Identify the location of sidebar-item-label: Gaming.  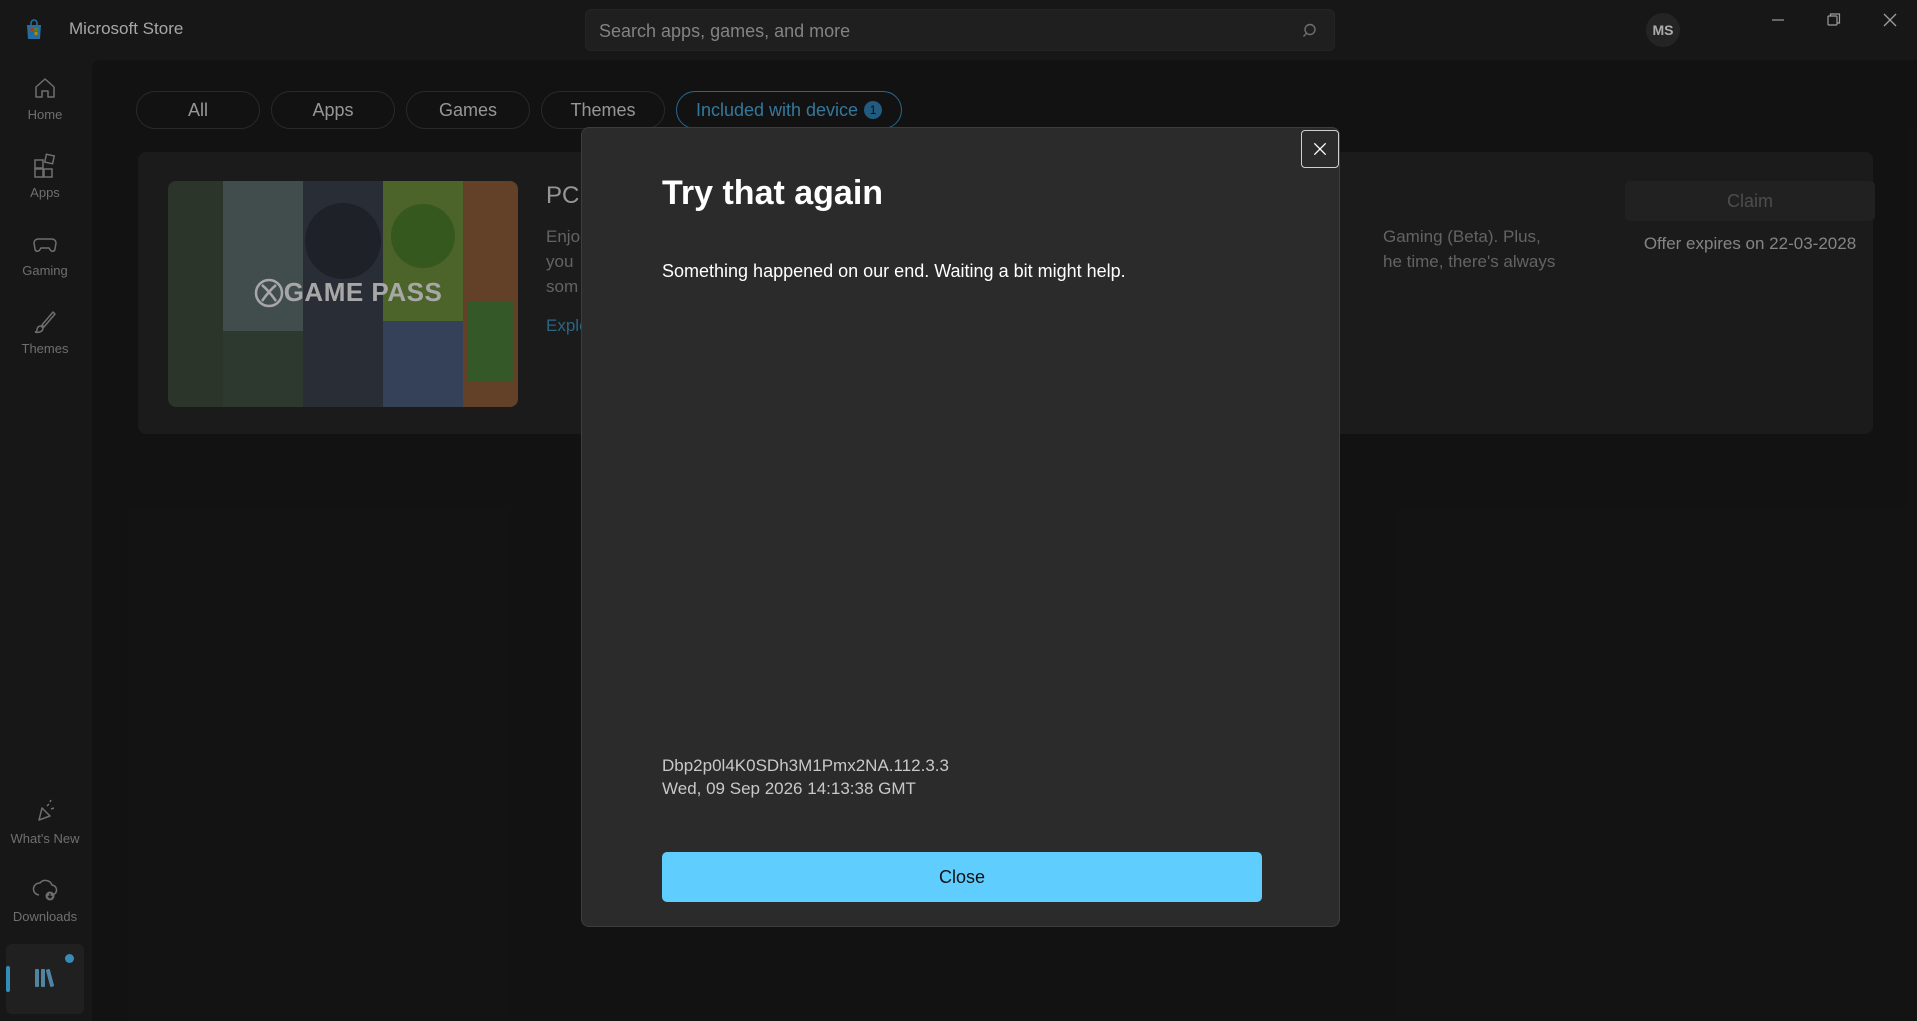
(45, 270).